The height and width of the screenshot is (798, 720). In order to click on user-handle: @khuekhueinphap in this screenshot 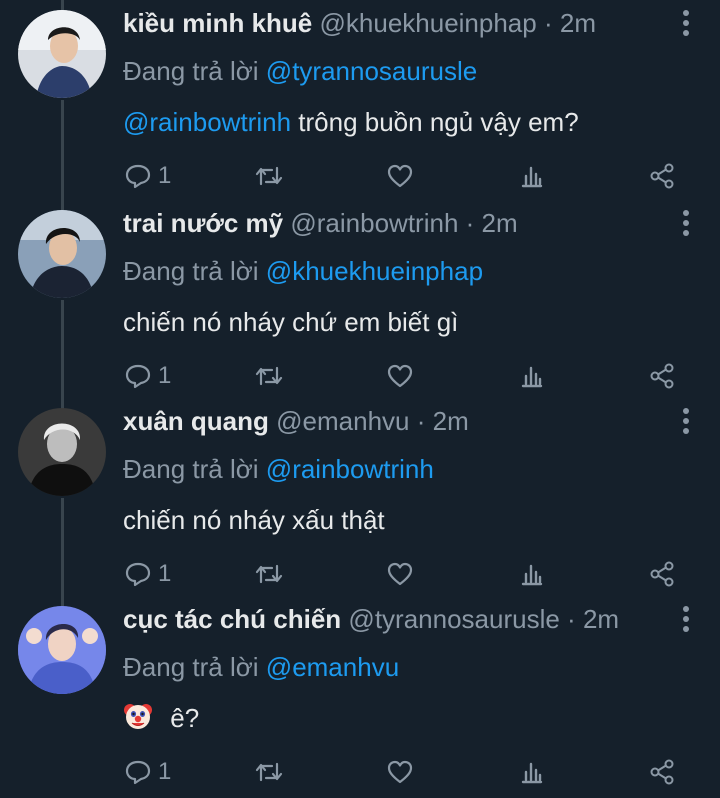, I will do `click(428, 23)`.